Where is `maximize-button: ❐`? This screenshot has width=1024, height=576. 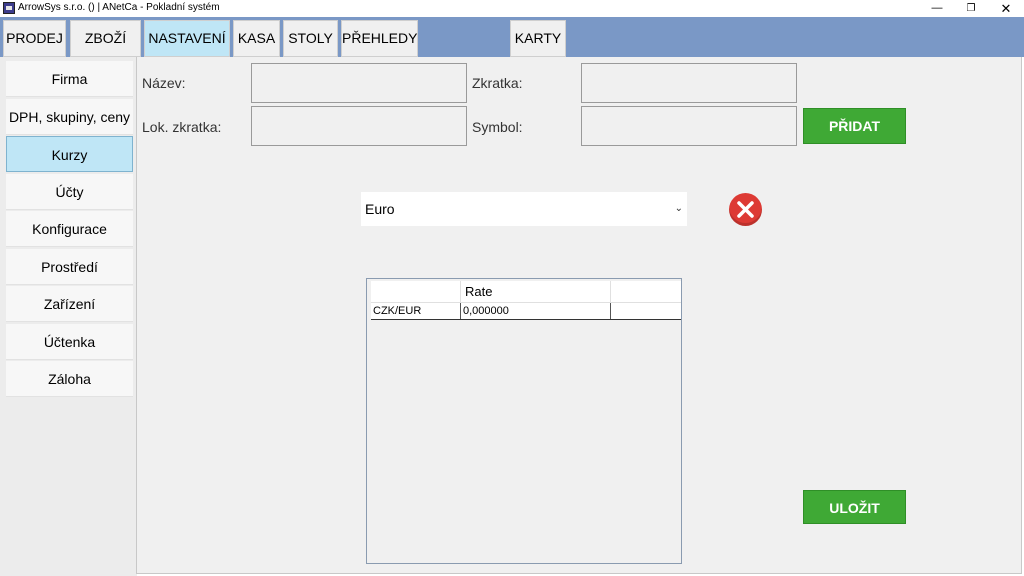
maximize-button: ❐ is located at coordinates (971, 8).